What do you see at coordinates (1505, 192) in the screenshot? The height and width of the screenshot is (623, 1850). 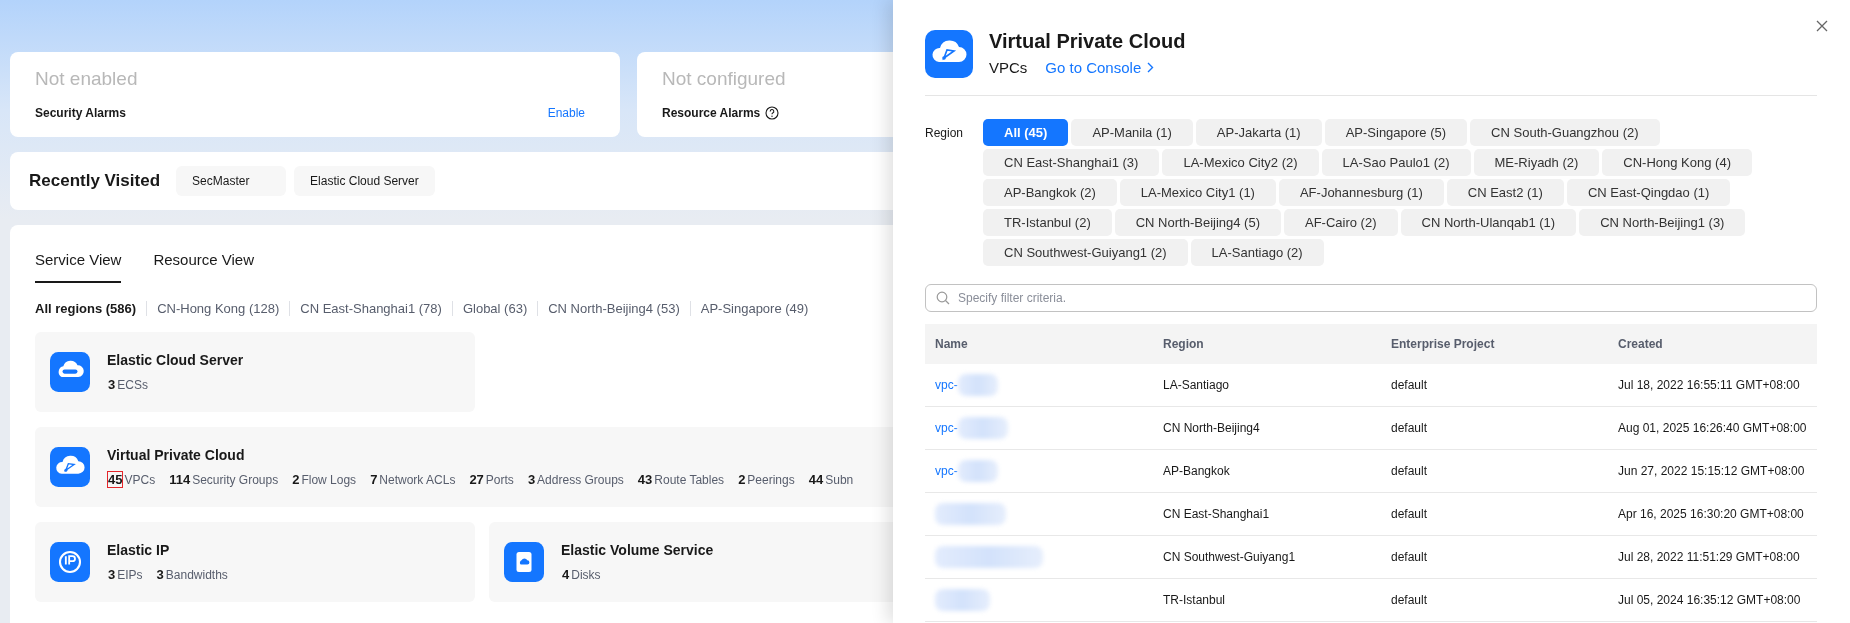 I see `region-chip: CN East2 (1)` at bounding box center [1505, 192].